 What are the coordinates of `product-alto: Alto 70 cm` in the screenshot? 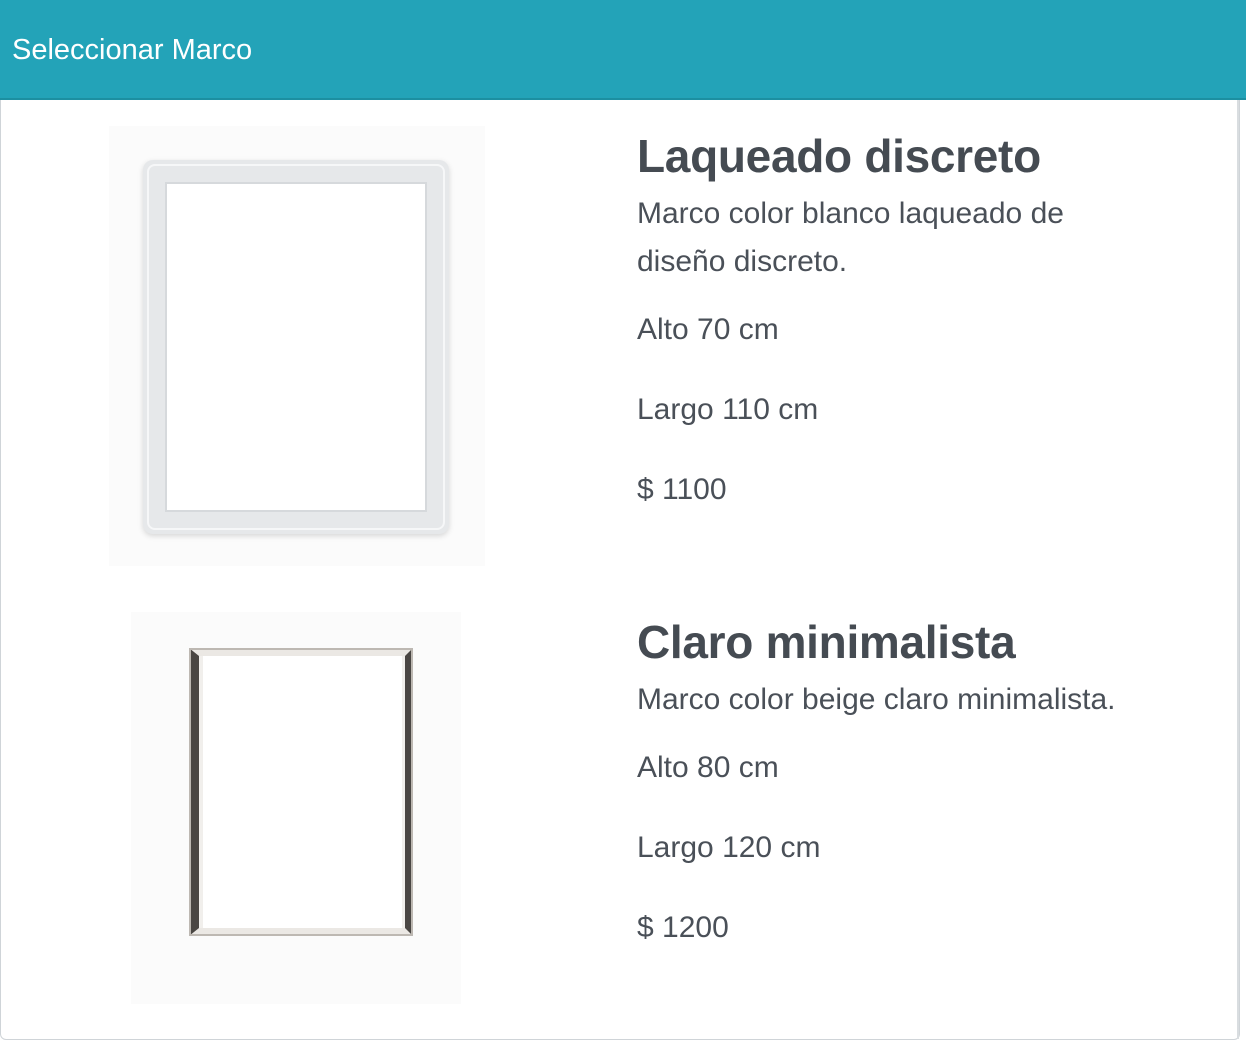 It's located at (708, 329).